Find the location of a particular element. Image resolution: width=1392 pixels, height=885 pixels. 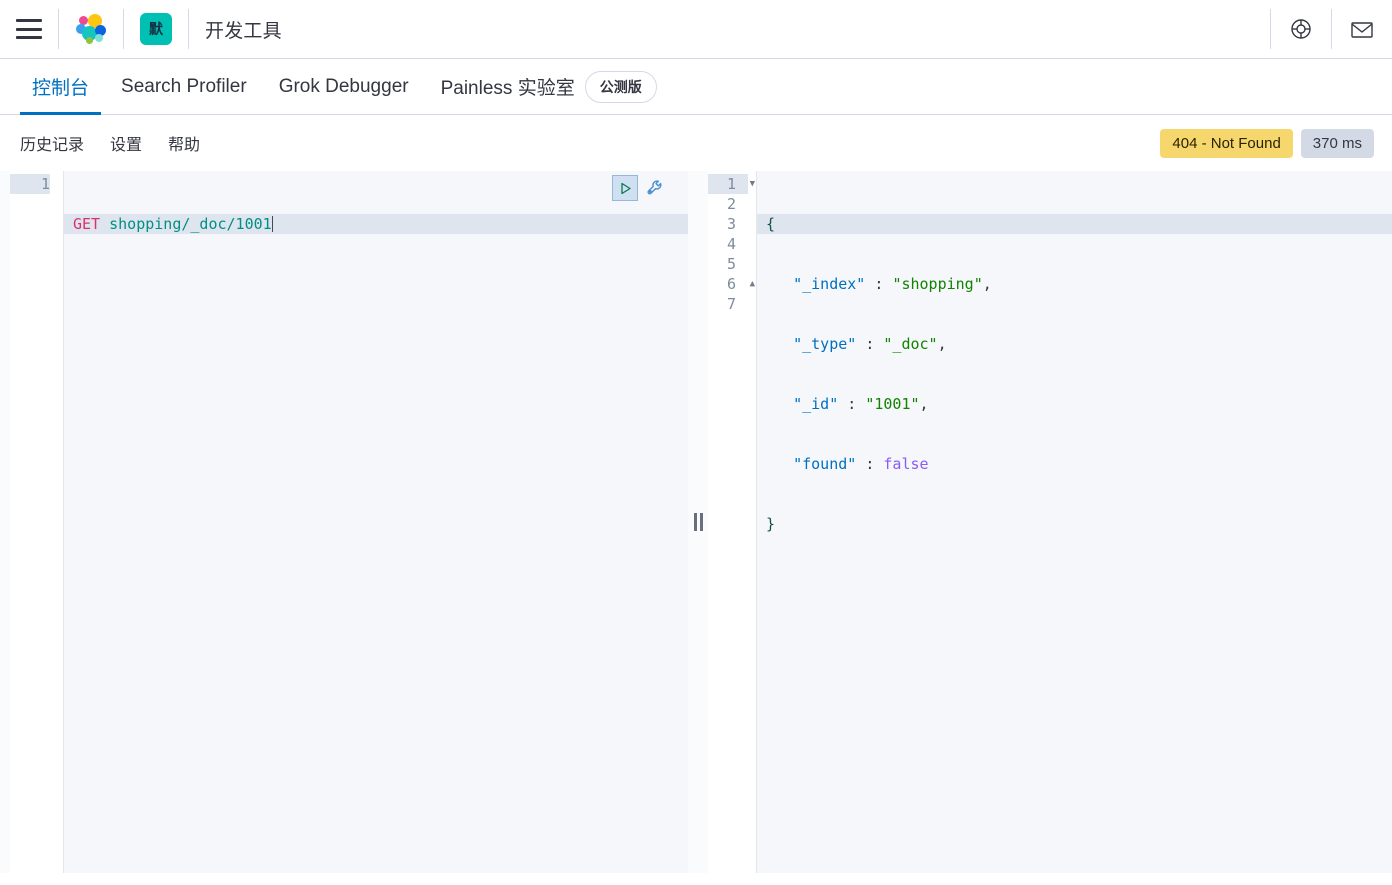

response-line-number: 4 is located at coordinates (731, 244).